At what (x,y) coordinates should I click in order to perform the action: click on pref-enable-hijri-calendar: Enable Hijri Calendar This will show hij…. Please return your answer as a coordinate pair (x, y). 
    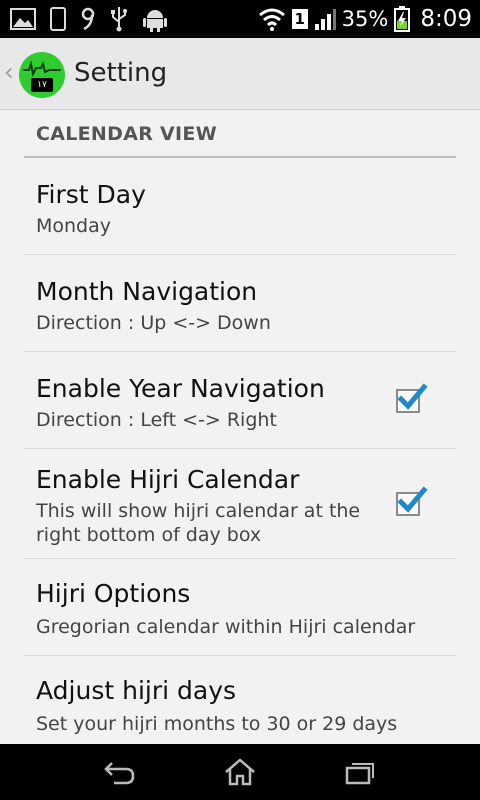
    Looking at the image, I should click on (240, 504).